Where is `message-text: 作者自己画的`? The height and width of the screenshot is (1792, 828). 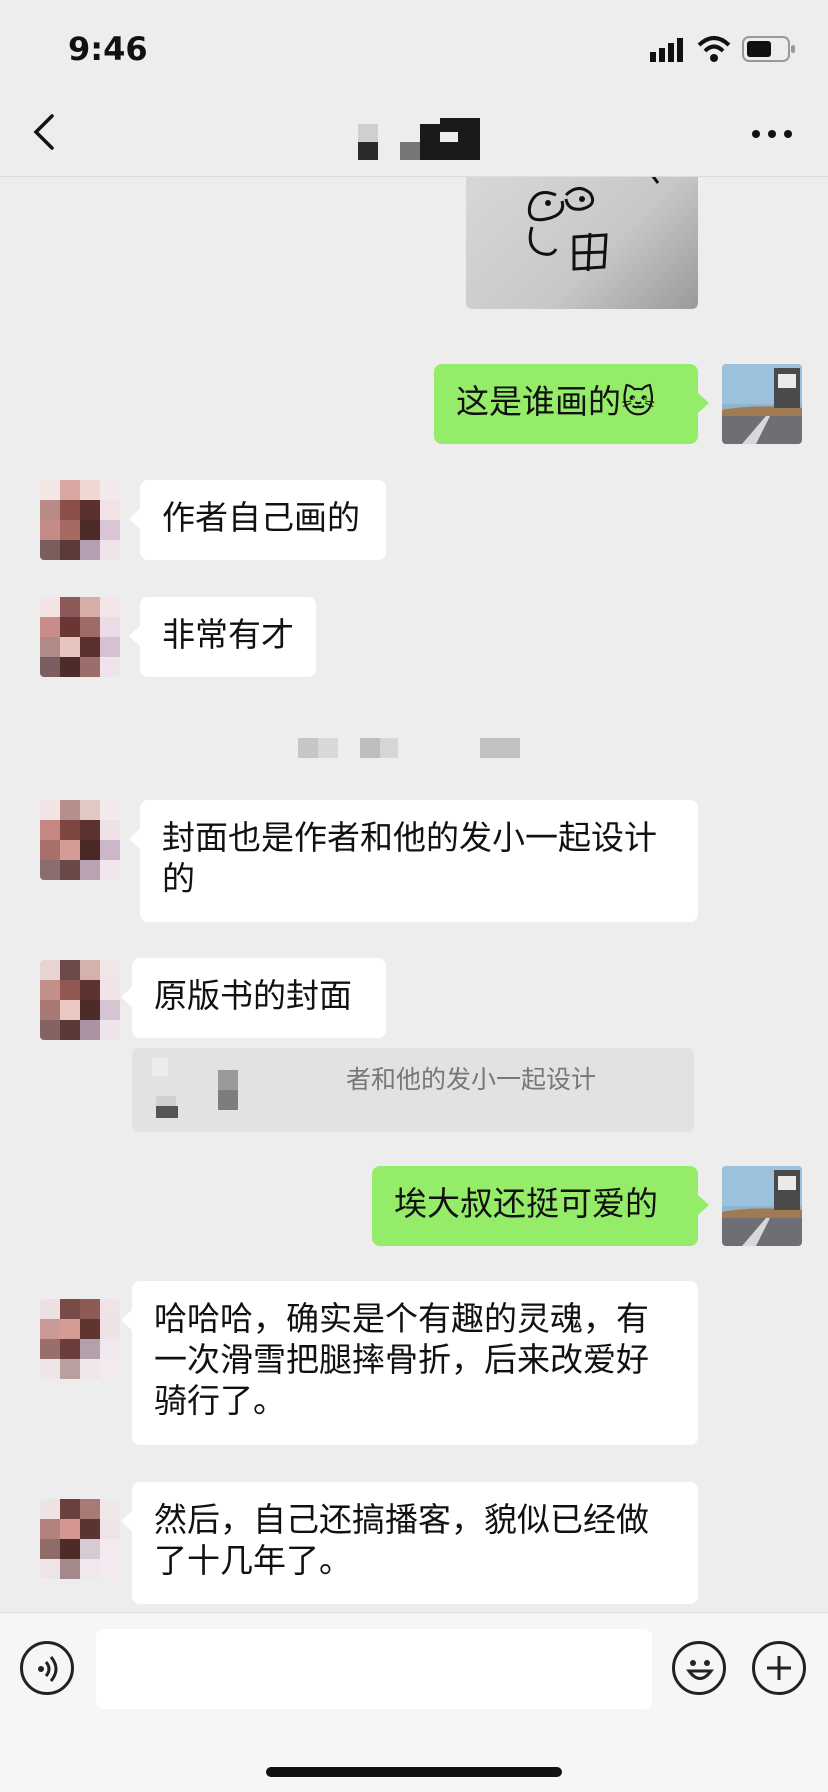
message-text: 作者自己画的 is located at coordinates (261, 517).